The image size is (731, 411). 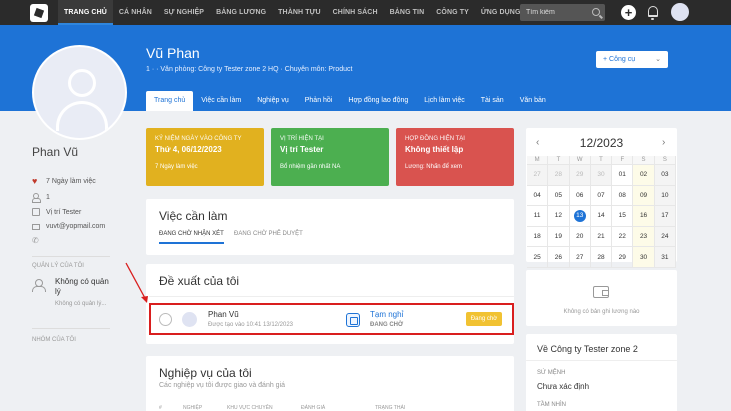 I want to click on nav-item: SỰ NGHIỆP, so click(x=184, y=12).